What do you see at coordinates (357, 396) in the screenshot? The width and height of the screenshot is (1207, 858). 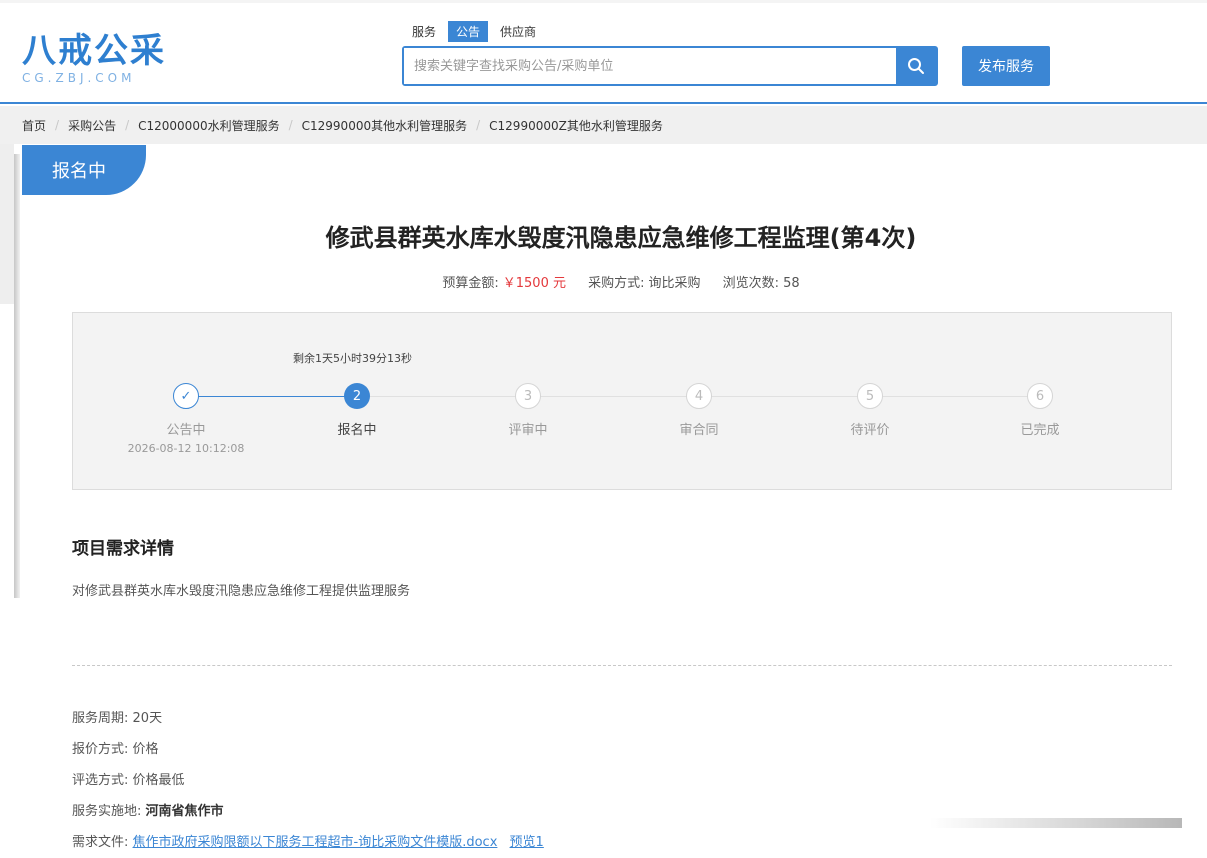 I see `step-number: 2` at bounding box center [357, 396].